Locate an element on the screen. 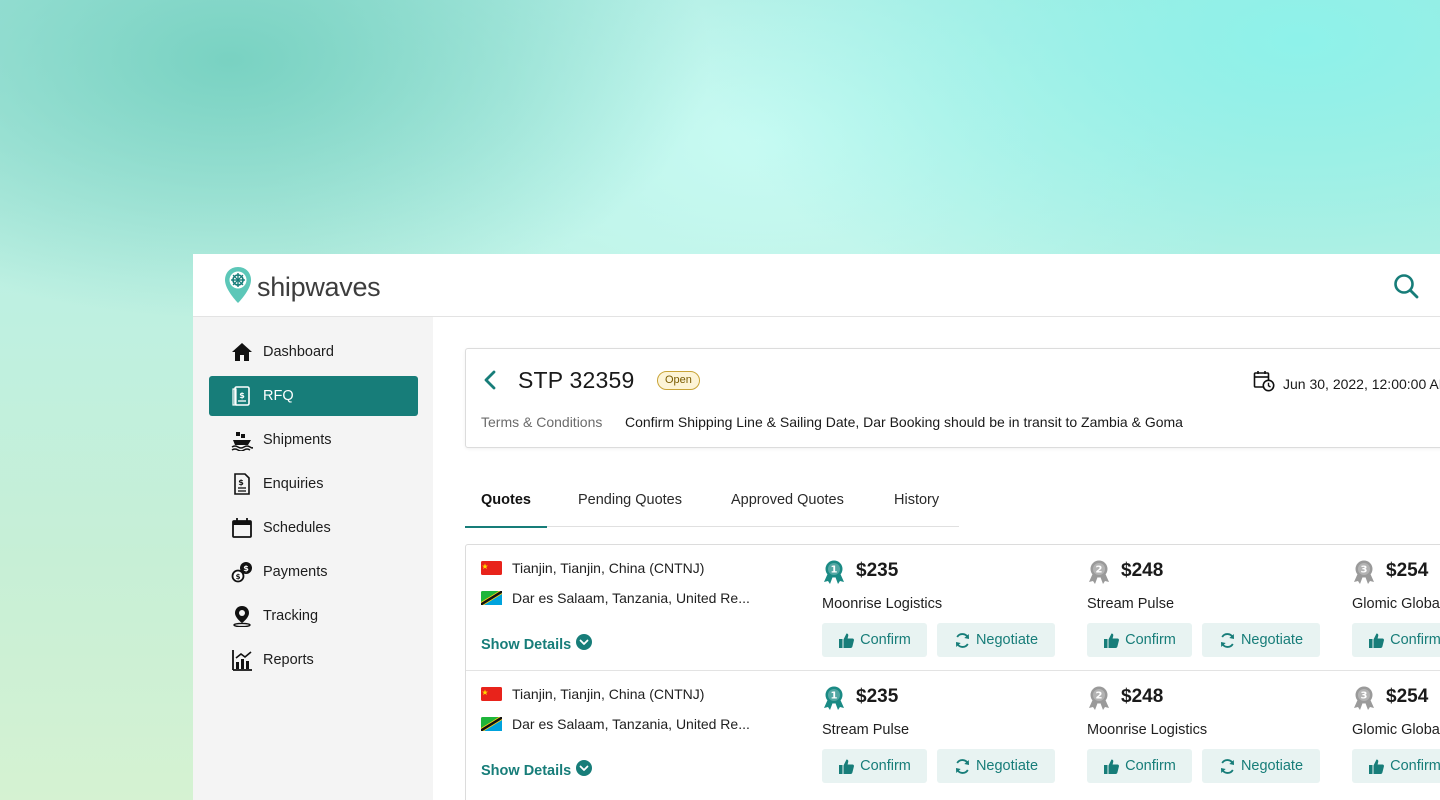  sidebar-item-rfq: $ RFQ is located at coordinates (313, 396).